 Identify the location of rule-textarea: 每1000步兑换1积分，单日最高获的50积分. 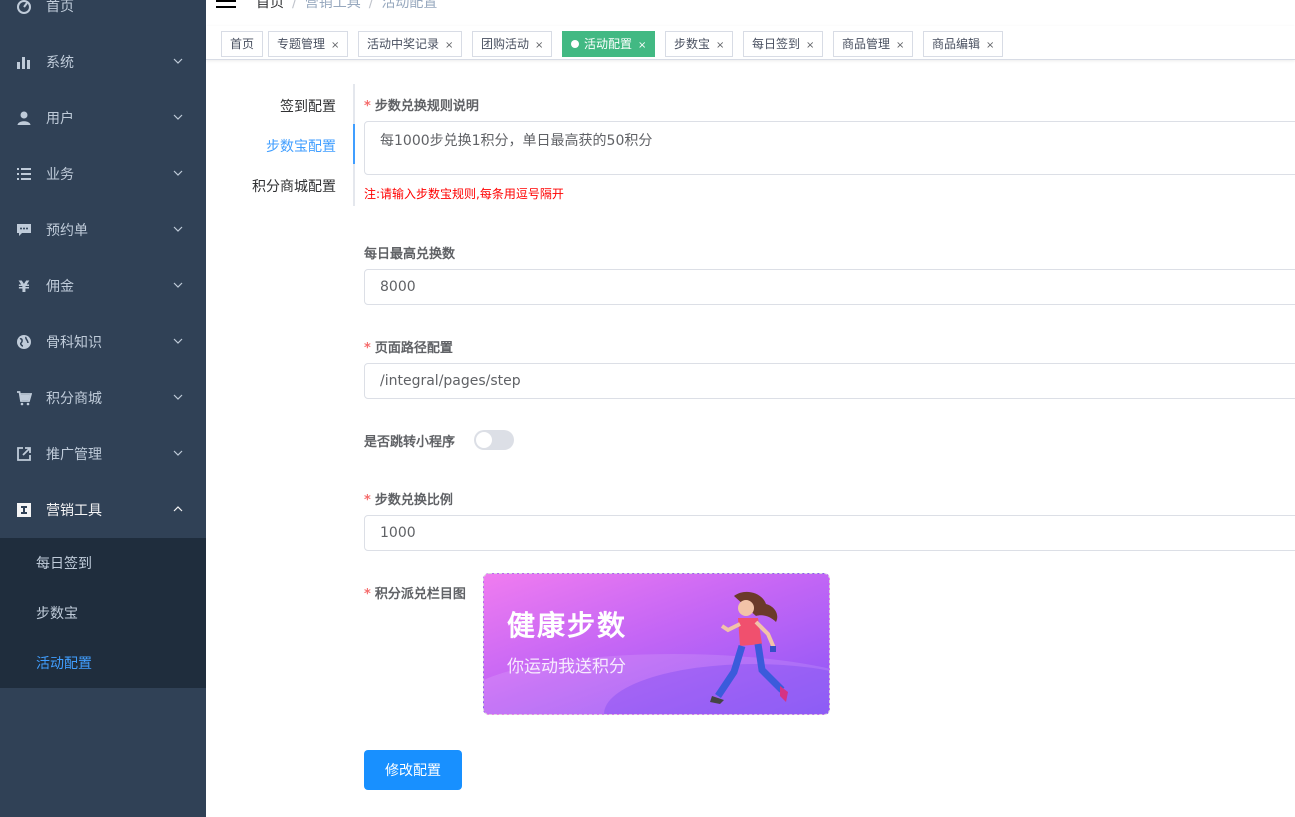
(829, 148).